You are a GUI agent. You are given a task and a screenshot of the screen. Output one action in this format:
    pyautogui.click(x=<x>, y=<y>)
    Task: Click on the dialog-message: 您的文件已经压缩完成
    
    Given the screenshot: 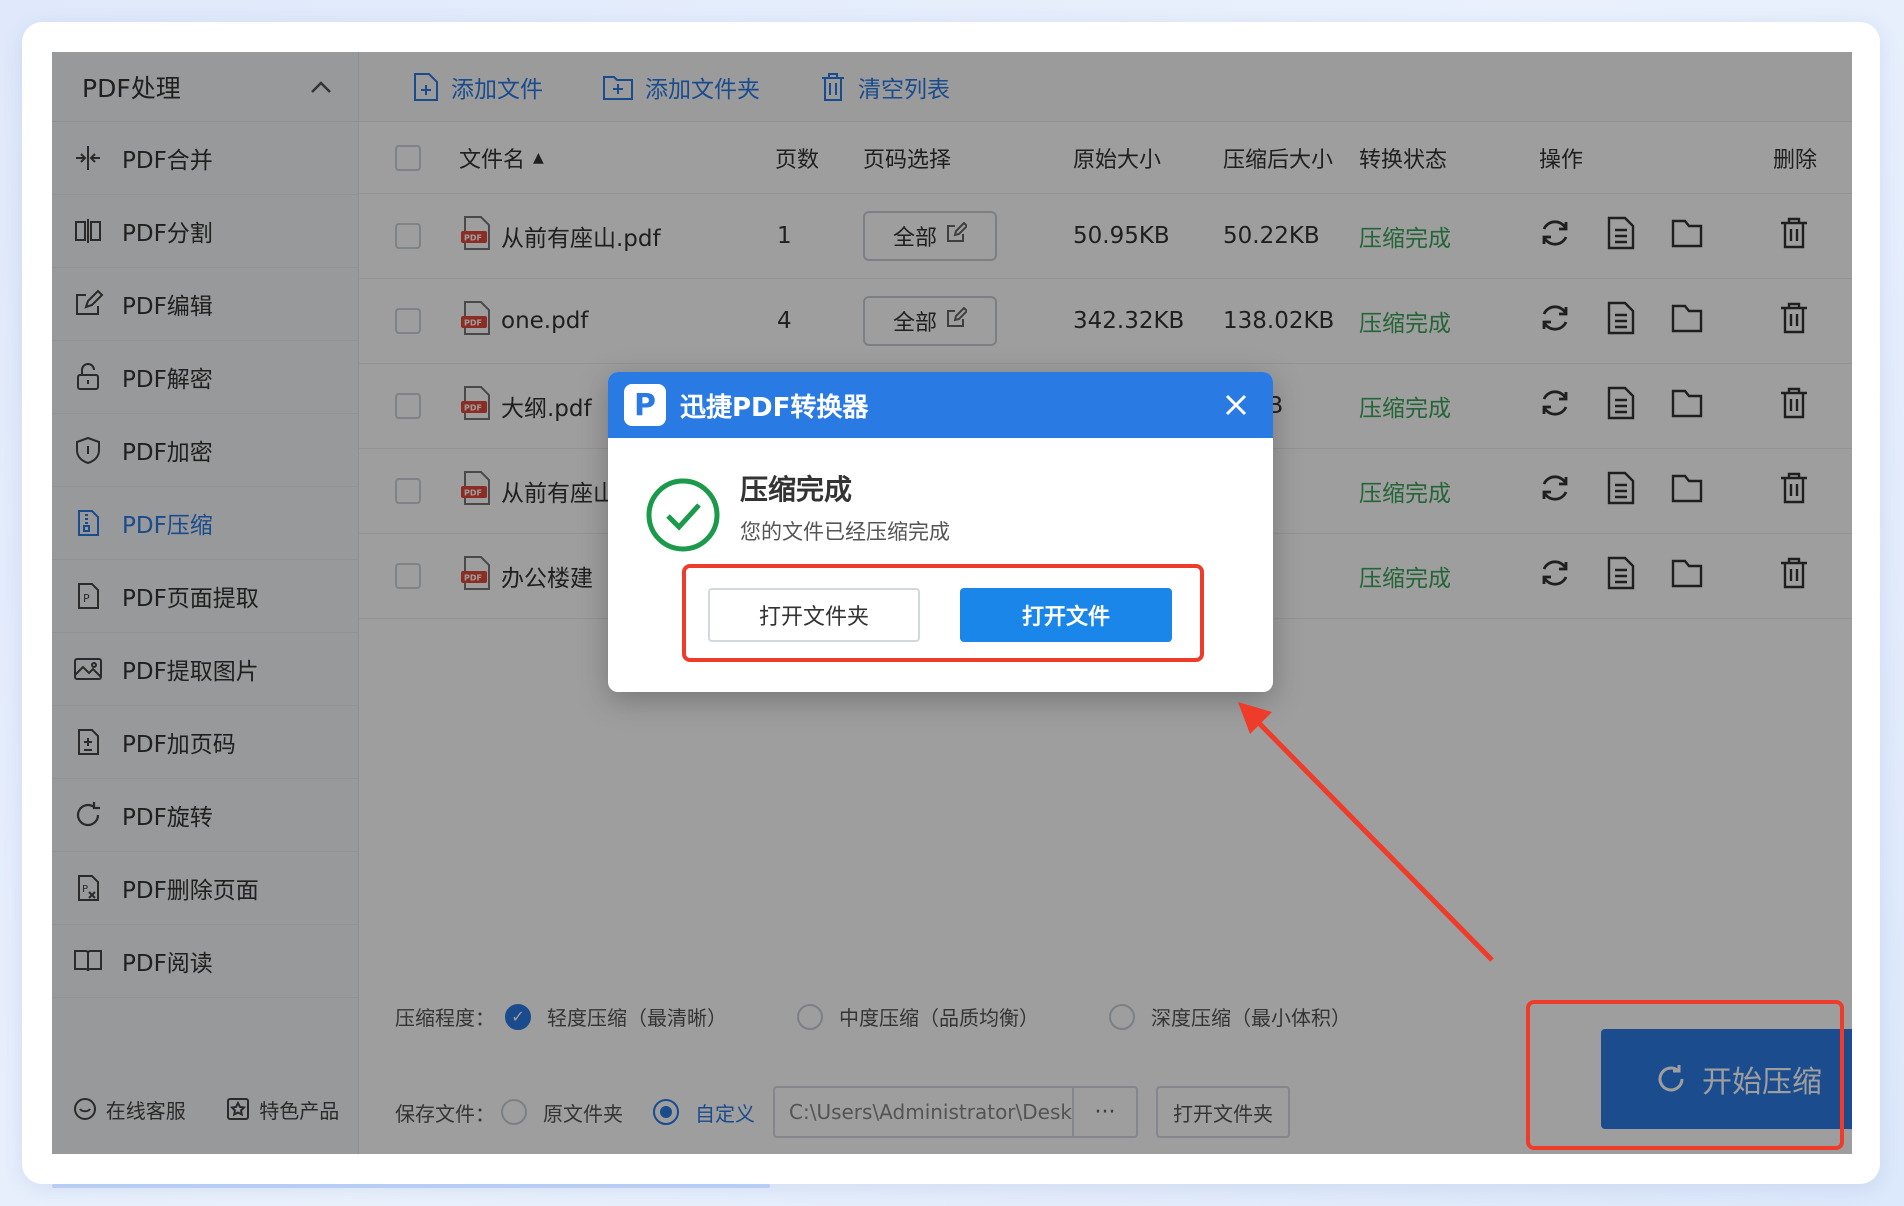 What is the action you would take?
    pyautogui.click(x=845, y=532)
    